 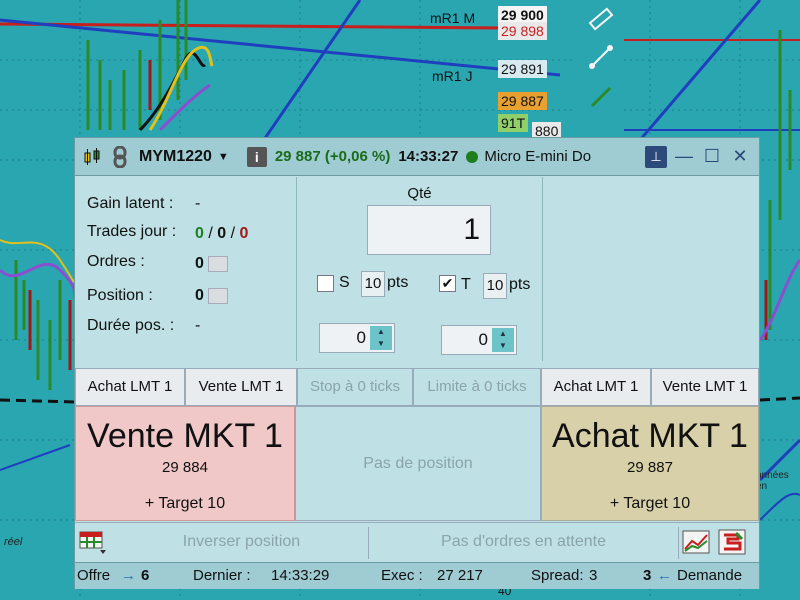 I want to click on limit-offset-value: 0, so click(x=483, y=339).